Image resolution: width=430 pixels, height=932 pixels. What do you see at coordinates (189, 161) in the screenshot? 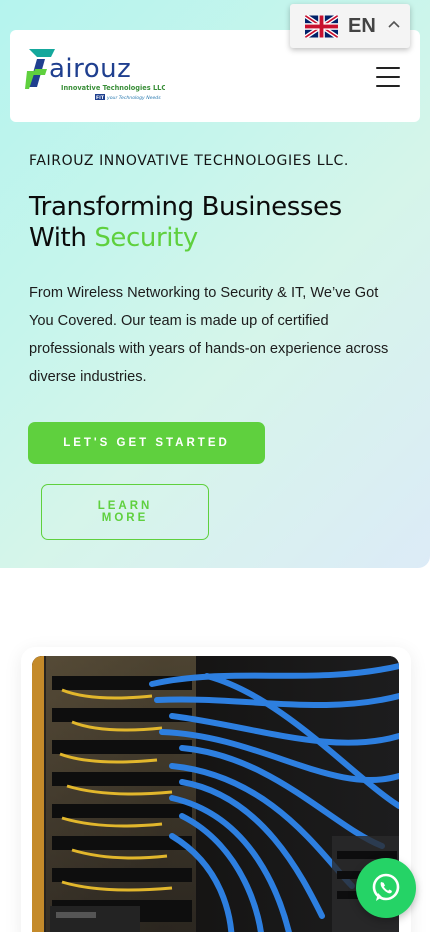
I see `company-name: FAIROUZ INNOVATIVE TECHNOLOGIES LLC.` at bounding box center [189, 161].